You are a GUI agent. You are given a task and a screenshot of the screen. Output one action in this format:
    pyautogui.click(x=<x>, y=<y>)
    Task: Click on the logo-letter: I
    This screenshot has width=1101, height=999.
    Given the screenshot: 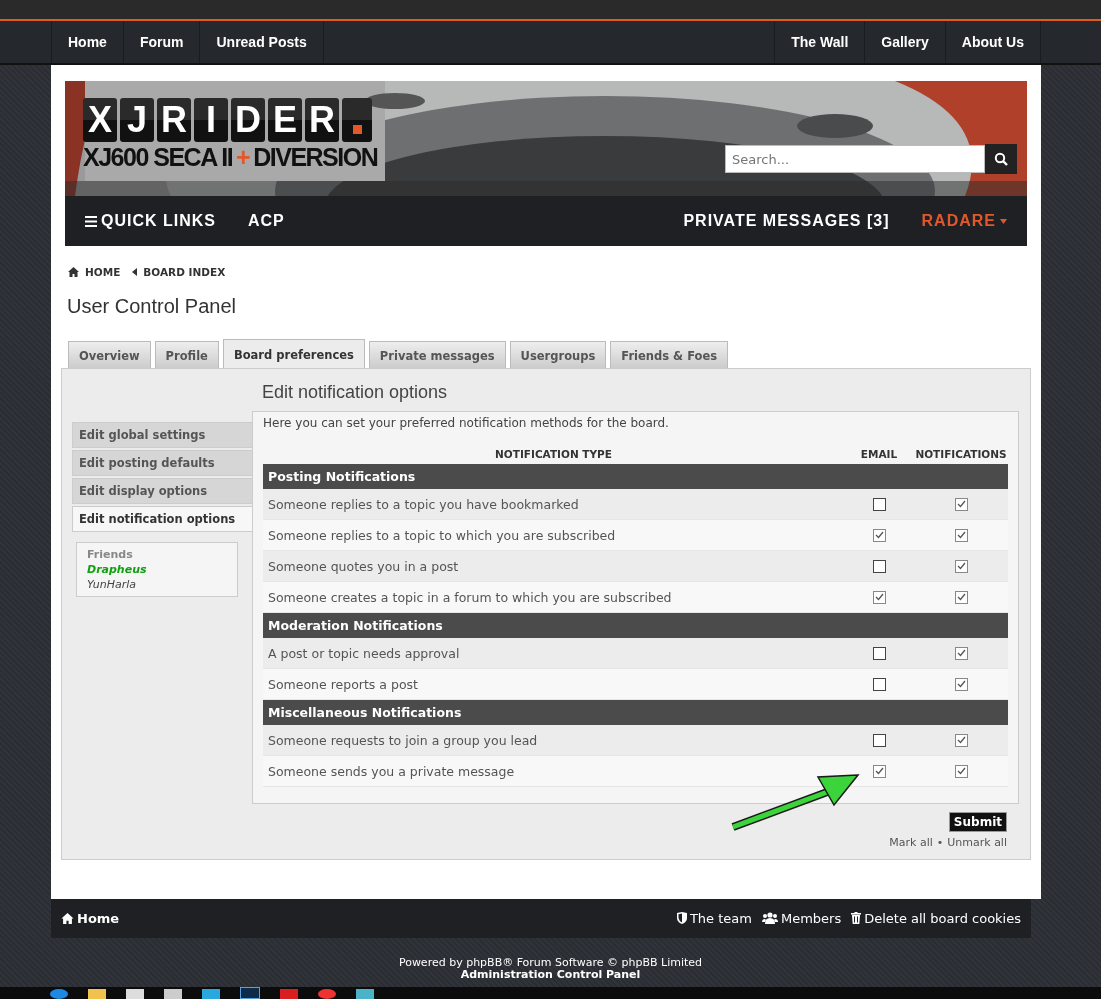 What is the action you would take?
    pyautogui.click(x=211, y=120)
    